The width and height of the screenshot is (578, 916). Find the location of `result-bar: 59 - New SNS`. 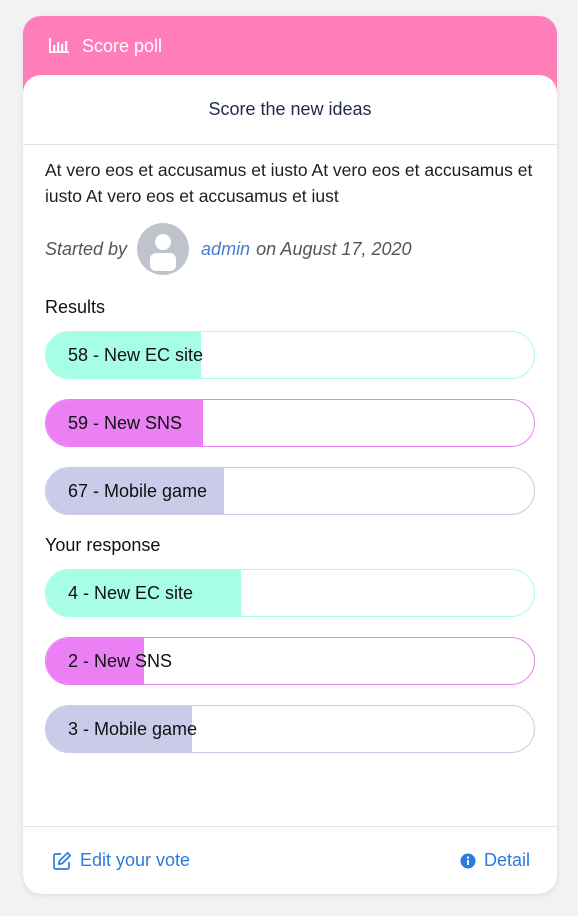

result-bar: 59 - New SNS is located at coordinates (290, 423).